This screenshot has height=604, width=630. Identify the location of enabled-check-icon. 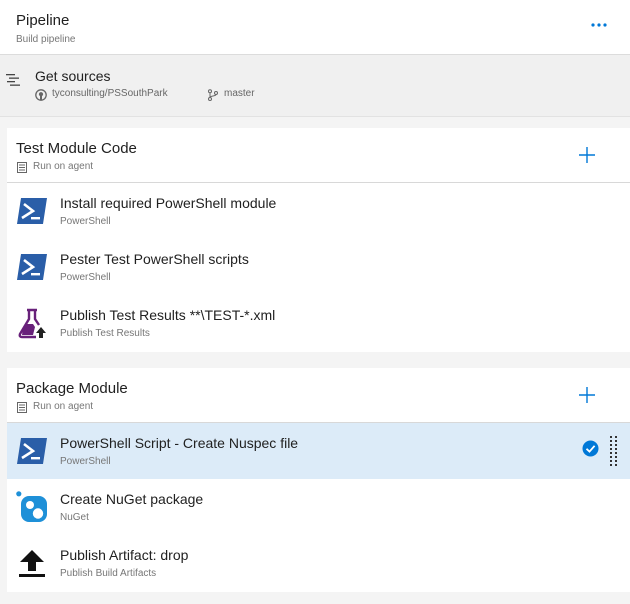
(590, 448).